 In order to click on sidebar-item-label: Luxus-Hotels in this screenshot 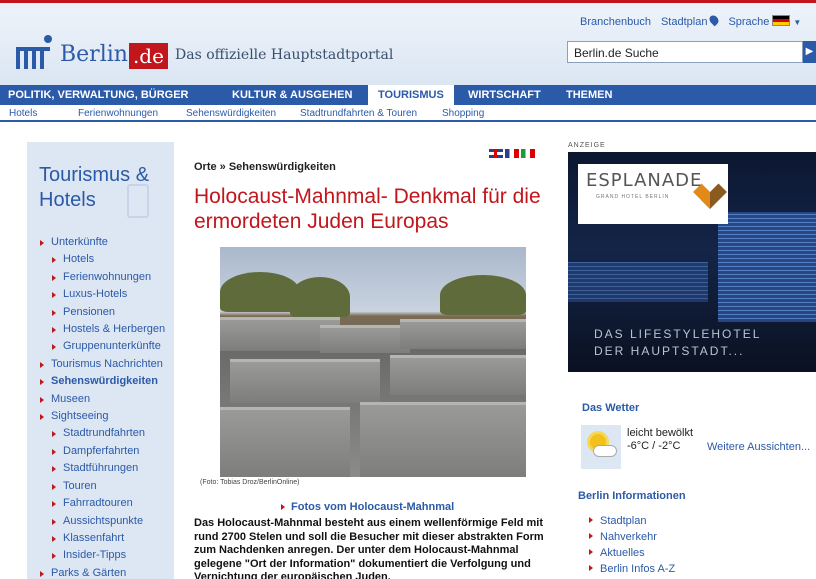, I will do `click(95, 294)`.